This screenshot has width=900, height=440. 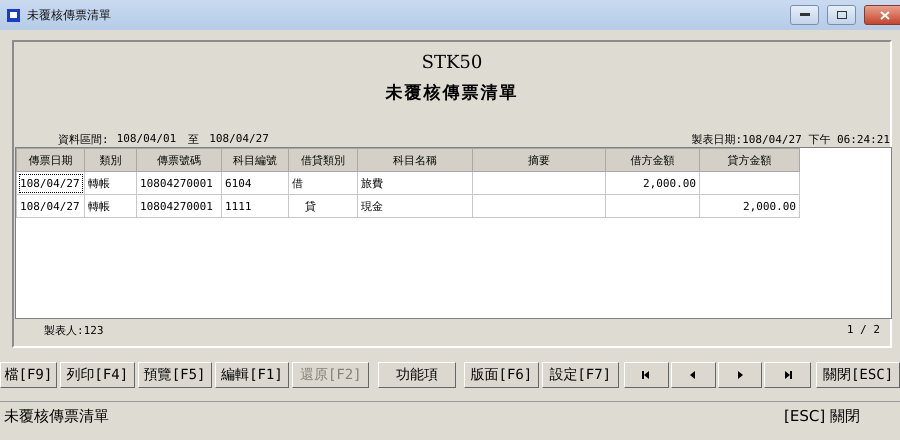 I want to click on toolbar-button: 關閉[ESC], so click(x=858, y=375).